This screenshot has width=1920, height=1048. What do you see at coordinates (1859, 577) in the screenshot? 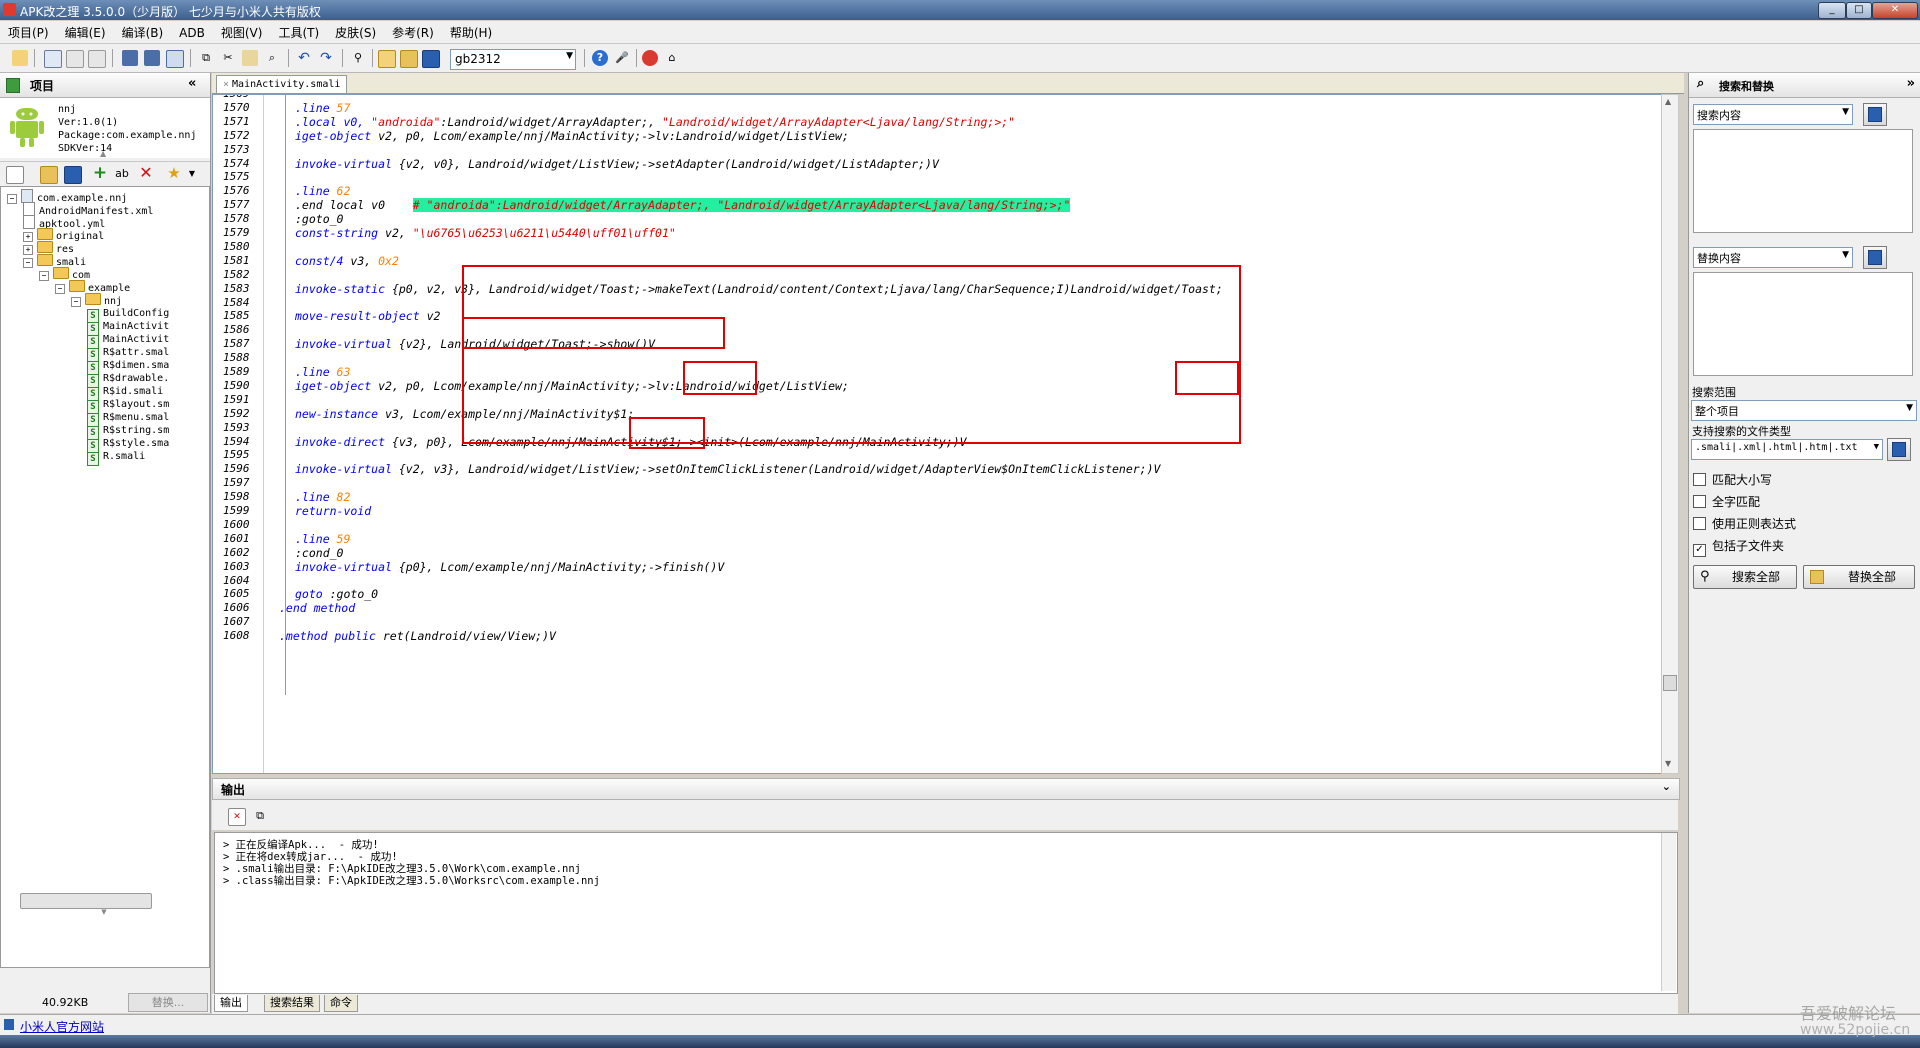
I see `replace-all-button: 替换全部` at bounding box center [1859, 577].